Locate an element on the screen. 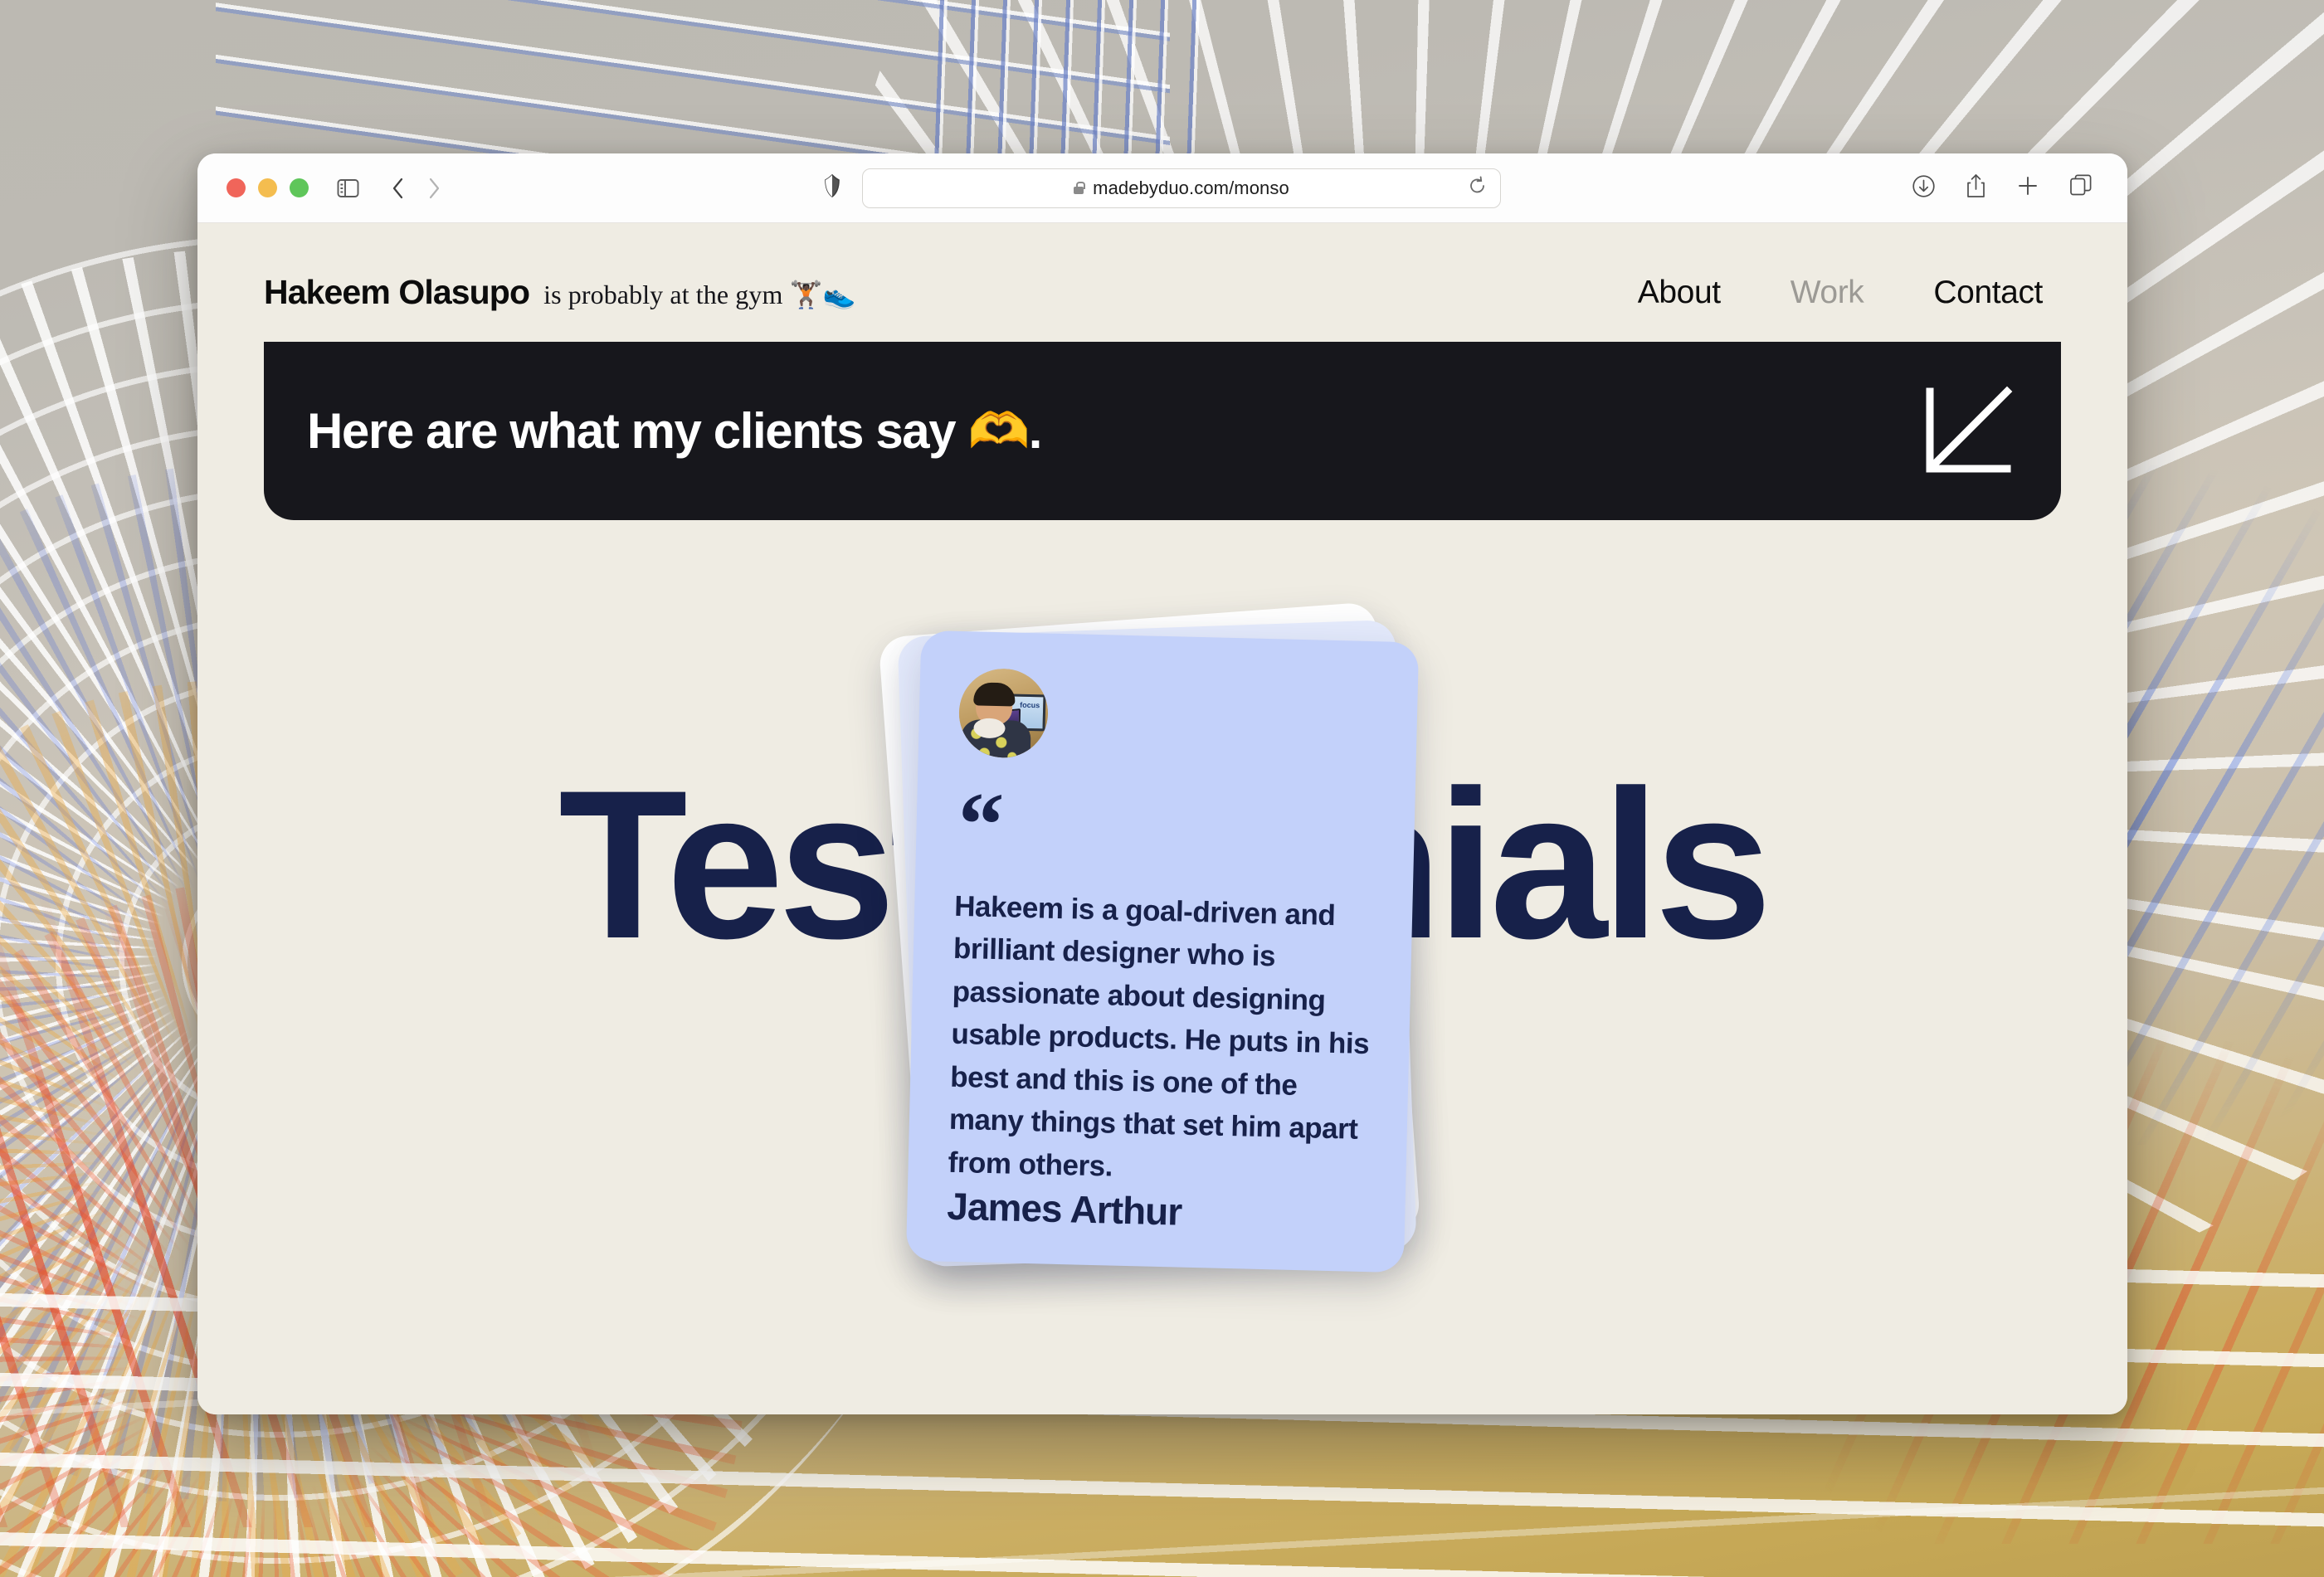 The height and width of the screenshot is (1577, 2324). browser-toolbar: madebyduo.com/monso is located at coordinates (1162, 188).